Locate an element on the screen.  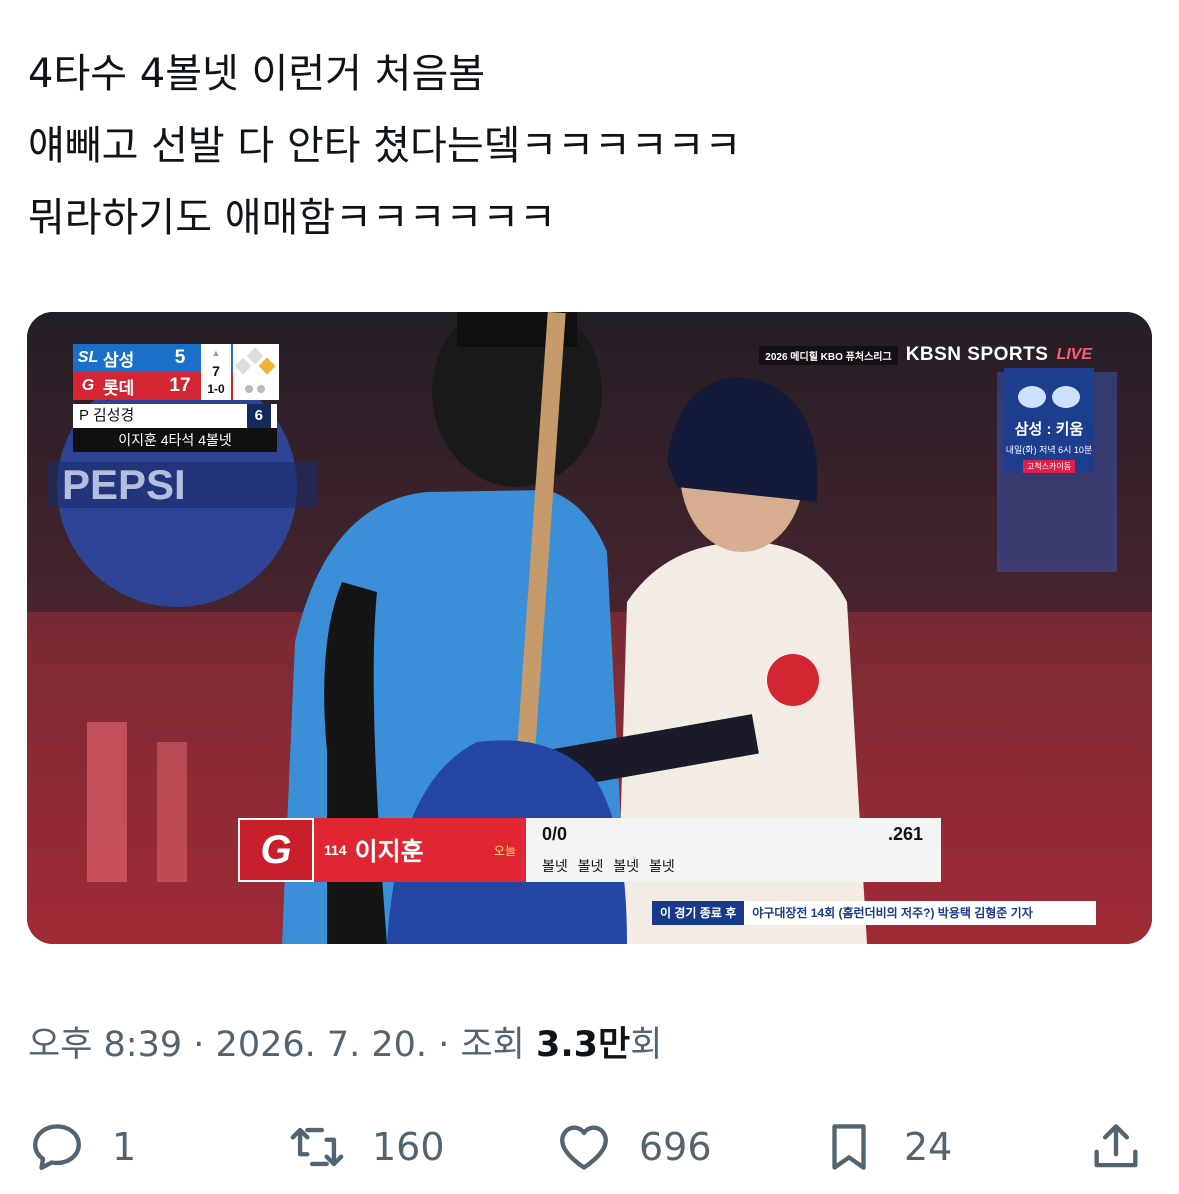
reply-button: 1 is located at coordinates (82, 1147).